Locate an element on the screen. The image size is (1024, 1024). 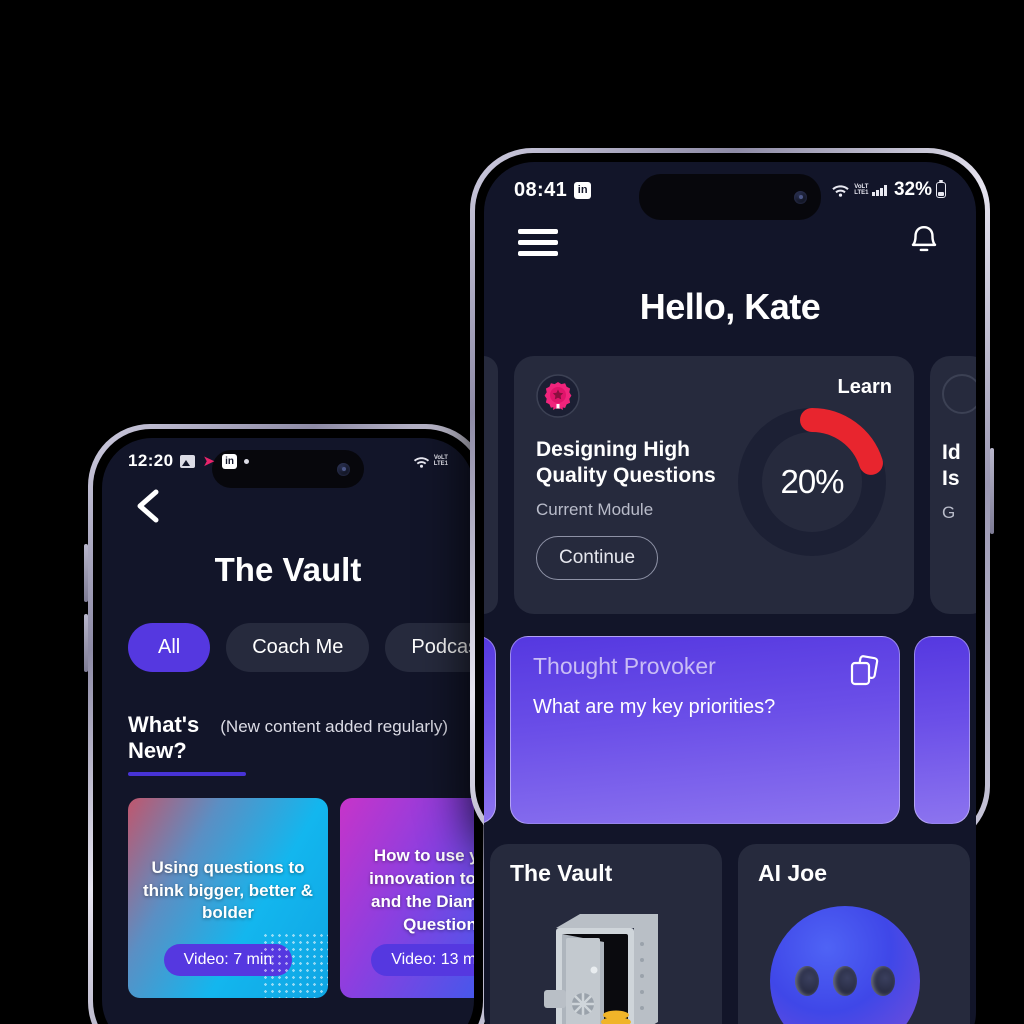
status-time: 08:41 is located at coordinates (541, 189).